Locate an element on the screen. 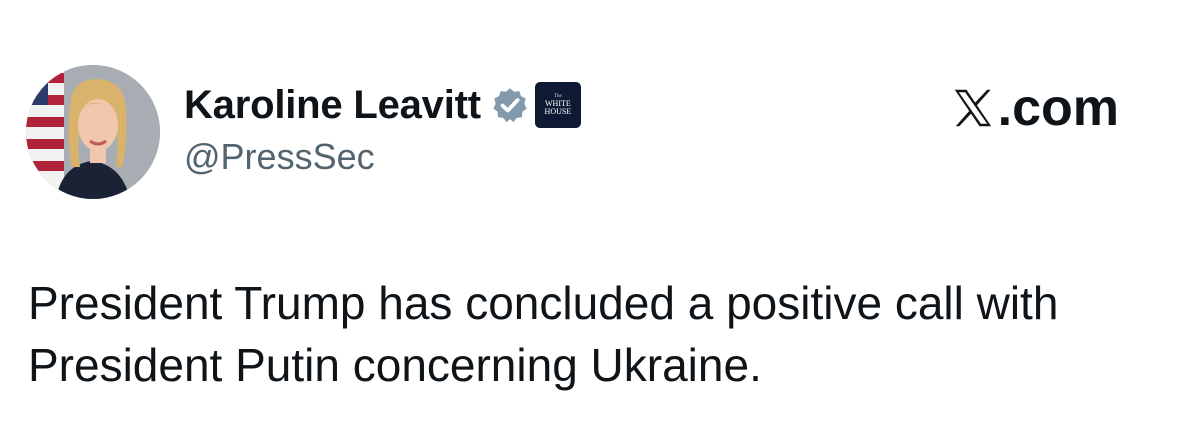 This screenshot has height=446, width=1177. avatar-photo is located at coordinates (93, 132).